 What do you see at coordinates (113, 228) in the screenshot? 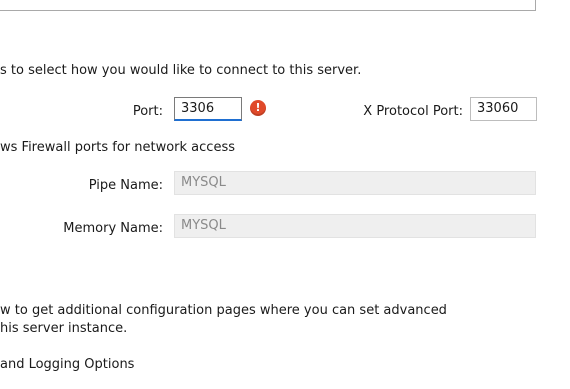
I see `memory-name-label: Memory Name:` at bounding box center [113, 228].